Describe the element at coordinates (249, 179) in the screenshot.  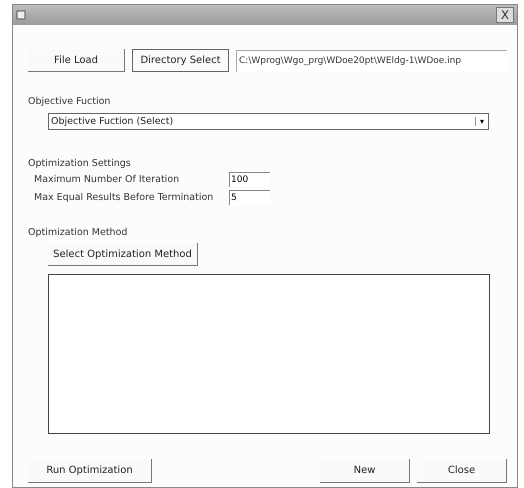
I see `number-field: 100` at that location.